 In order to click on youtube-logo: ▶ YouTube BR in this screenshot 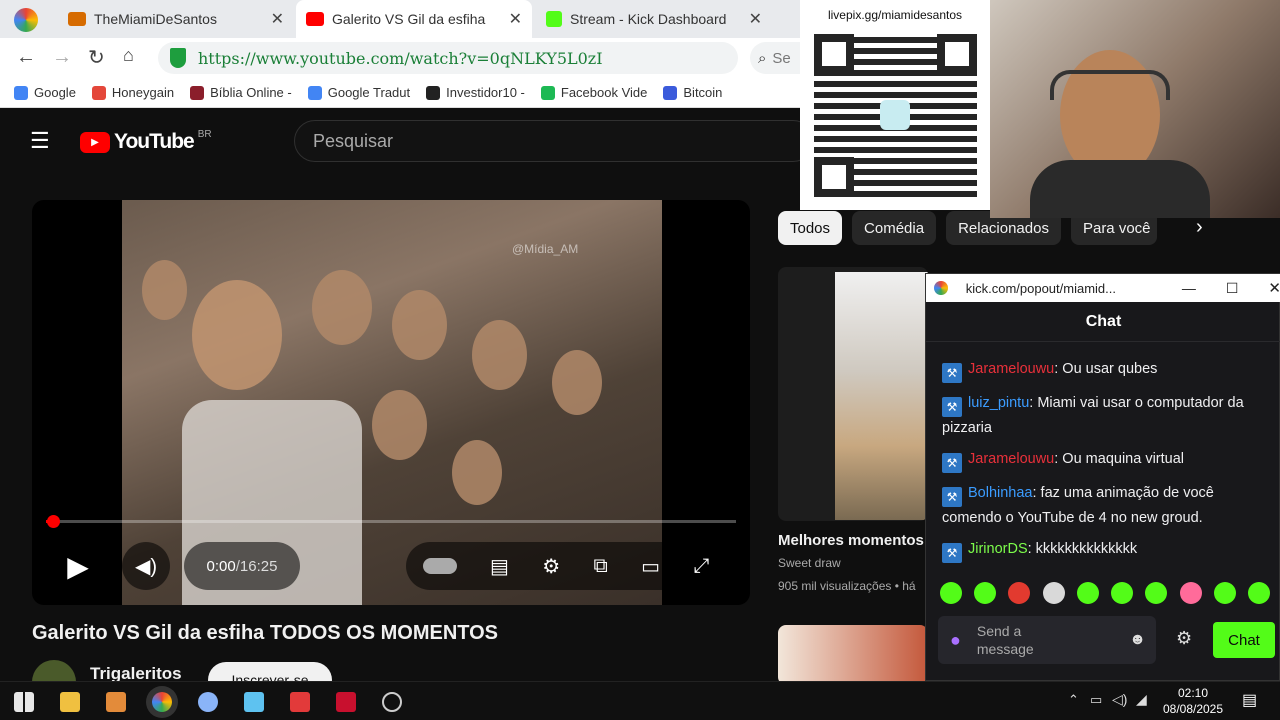, I will do `click(146, 141)`.